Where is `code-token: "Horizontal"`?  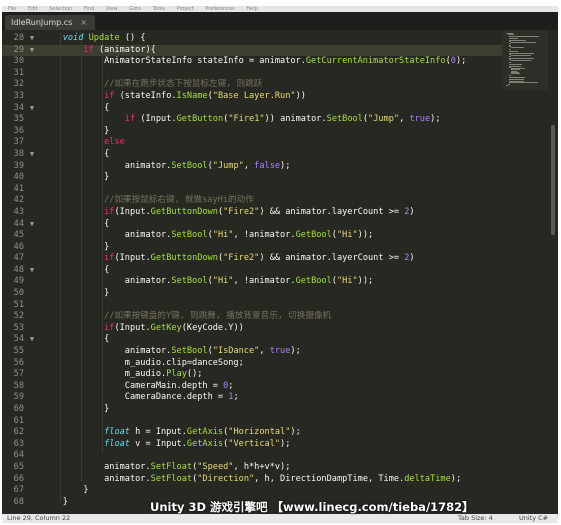
code-token: "Horizontal" is located at coordinates (259, 432).